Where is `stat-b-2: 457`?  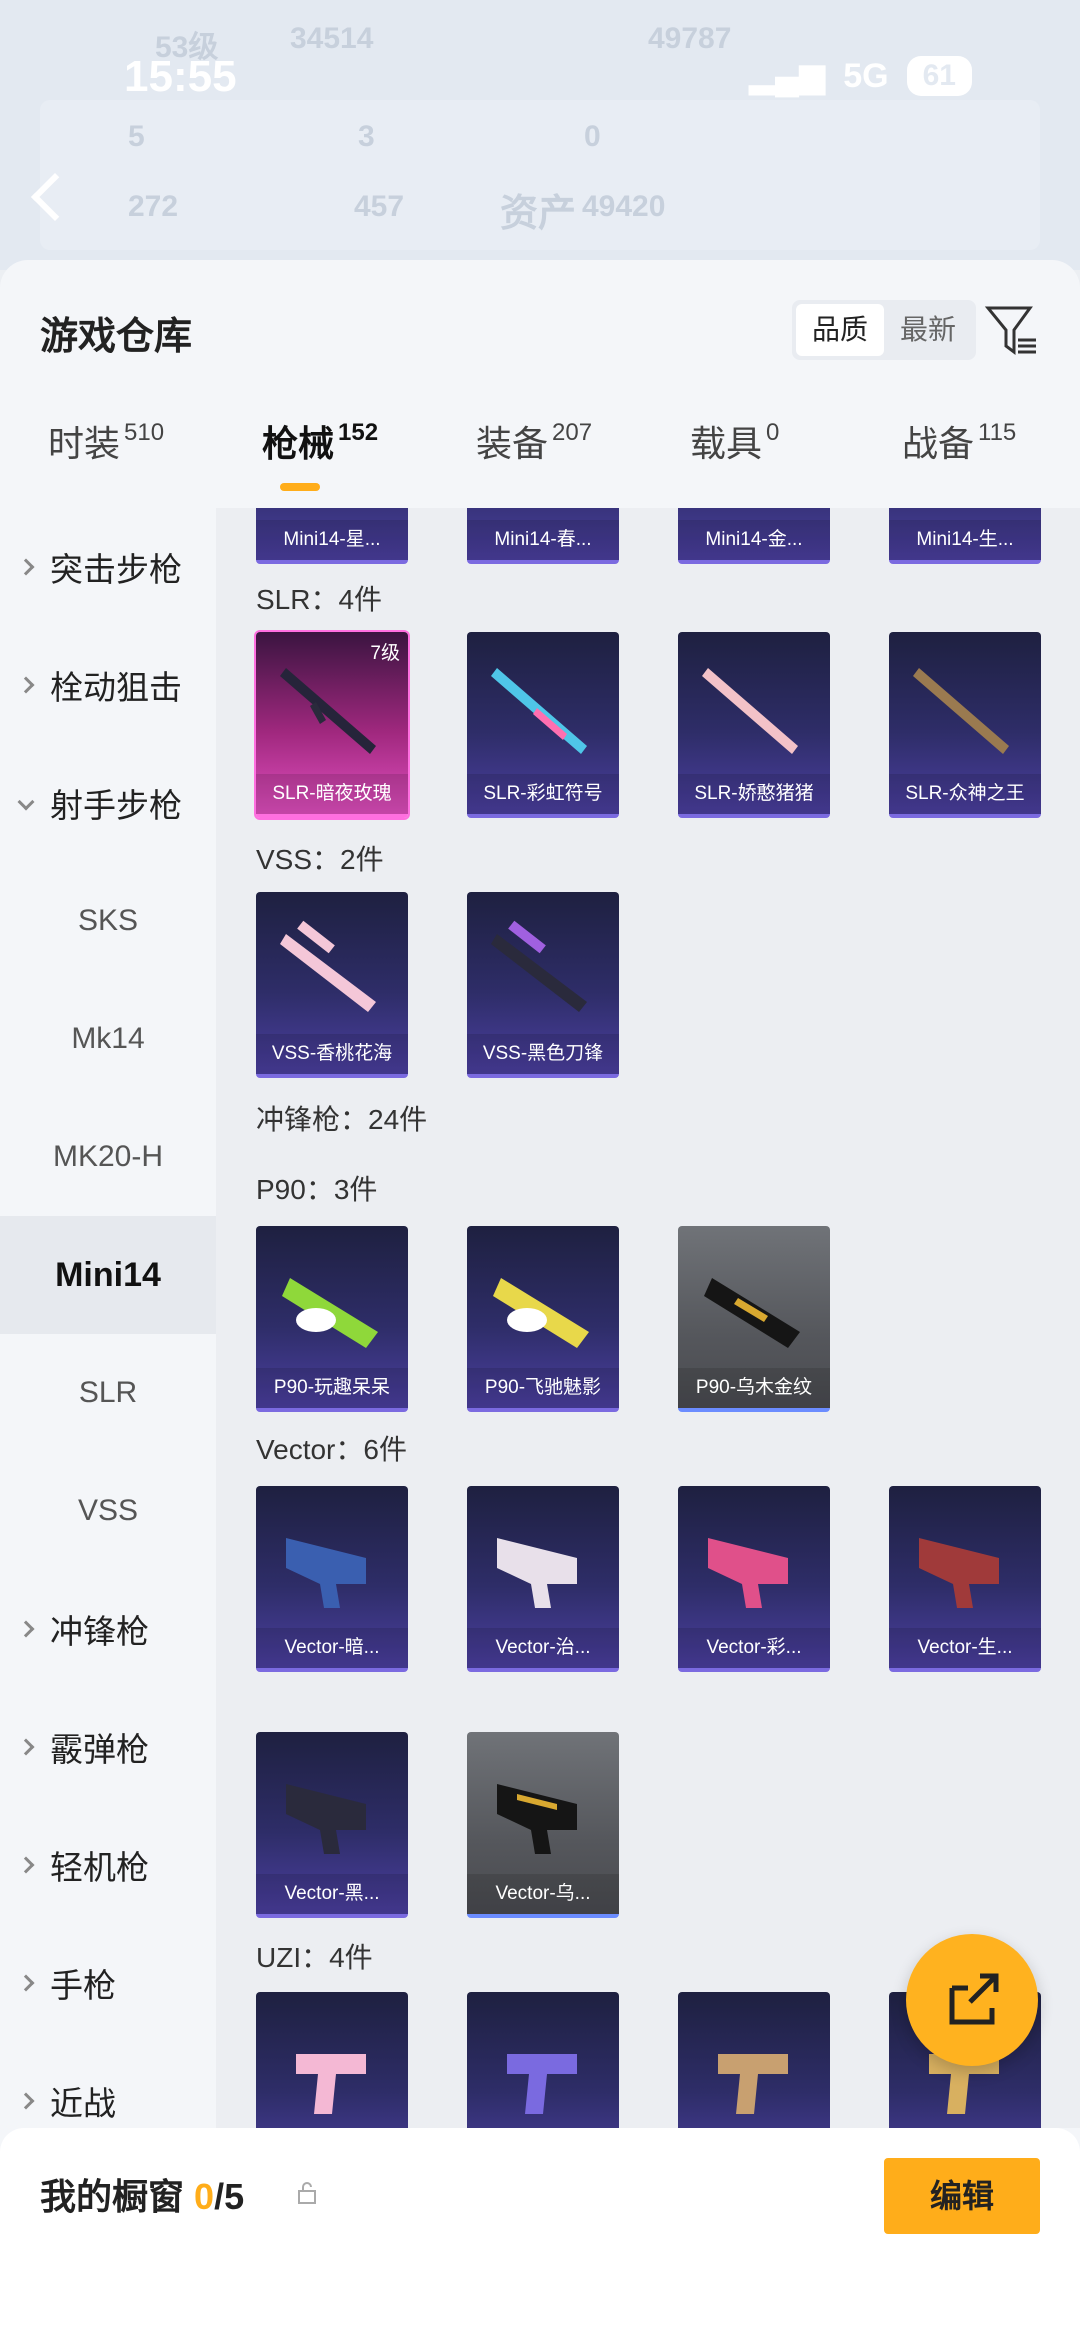
stat-b-2: 457 is located at coordinates (379, 206).